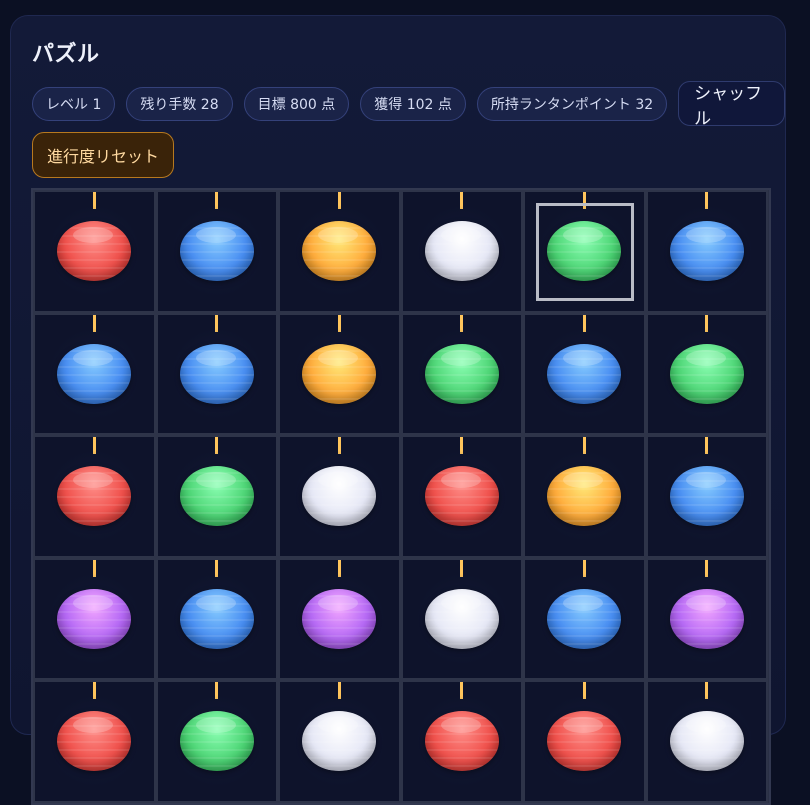 The image size is (810, 805). I want to click on earned-score-badge: 獲得 102 点, so click(413, 103).